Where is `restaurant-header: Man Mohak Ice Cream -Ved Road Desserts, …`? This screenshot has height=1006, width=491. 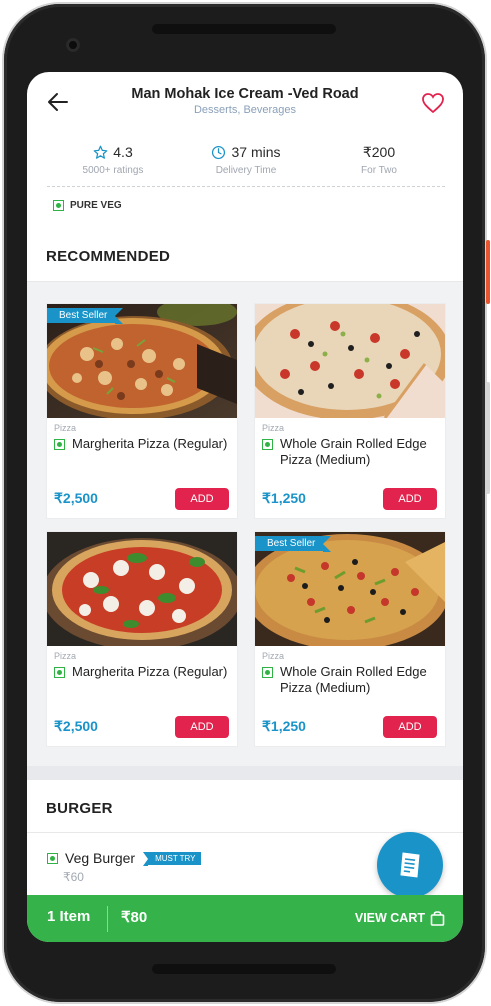 restaurant-header: Man Mohak Ice Cream -Ved Road Desserts, … is located at coordinates (245, 102).